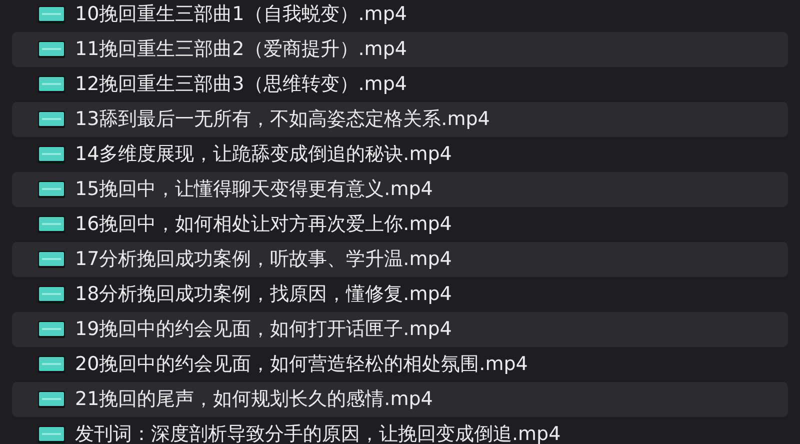 The width and height of the screenshot is (800, 444). I want to click on file-name: 21挽回的尾声，如何规划长久的感情.mp4, so click(254, 399).